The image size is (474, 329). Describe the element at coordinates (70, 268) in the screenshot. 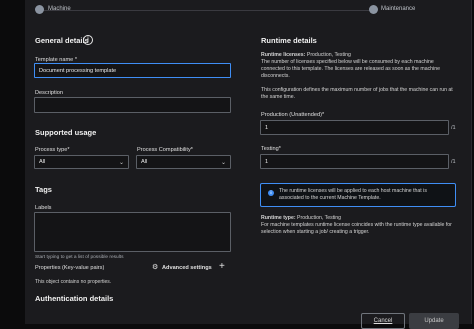

I see `properties-label: Properties (Key-value pairs)` at that location.